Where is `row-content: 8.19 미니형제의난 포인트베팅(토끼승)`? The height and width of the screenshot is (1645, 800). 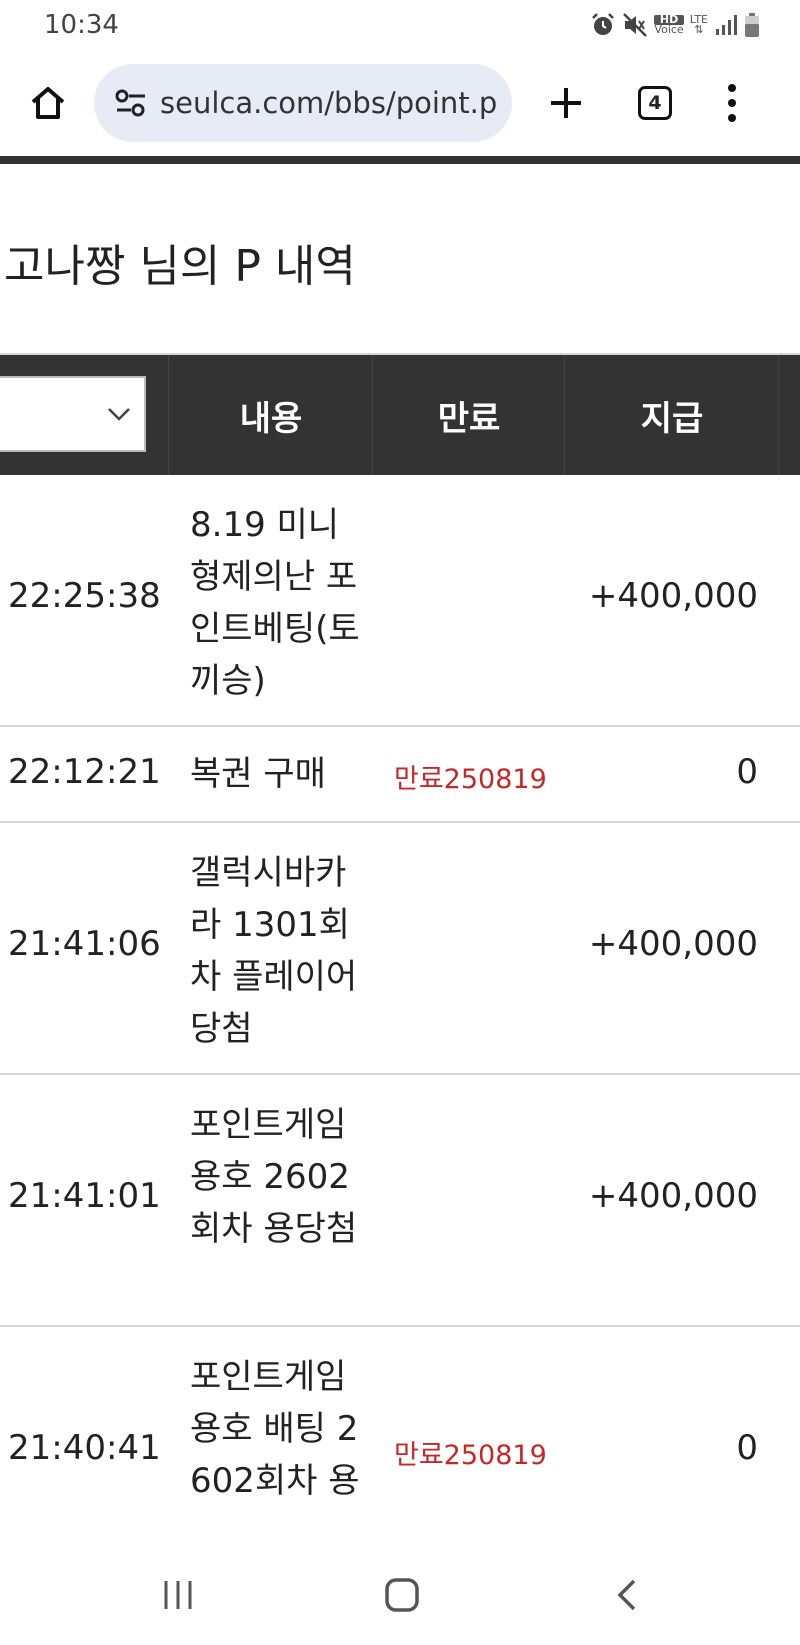
row-content: 8.19 미니형제의난 포인트베팅(토끼승) is located at coordinates (275, 603).